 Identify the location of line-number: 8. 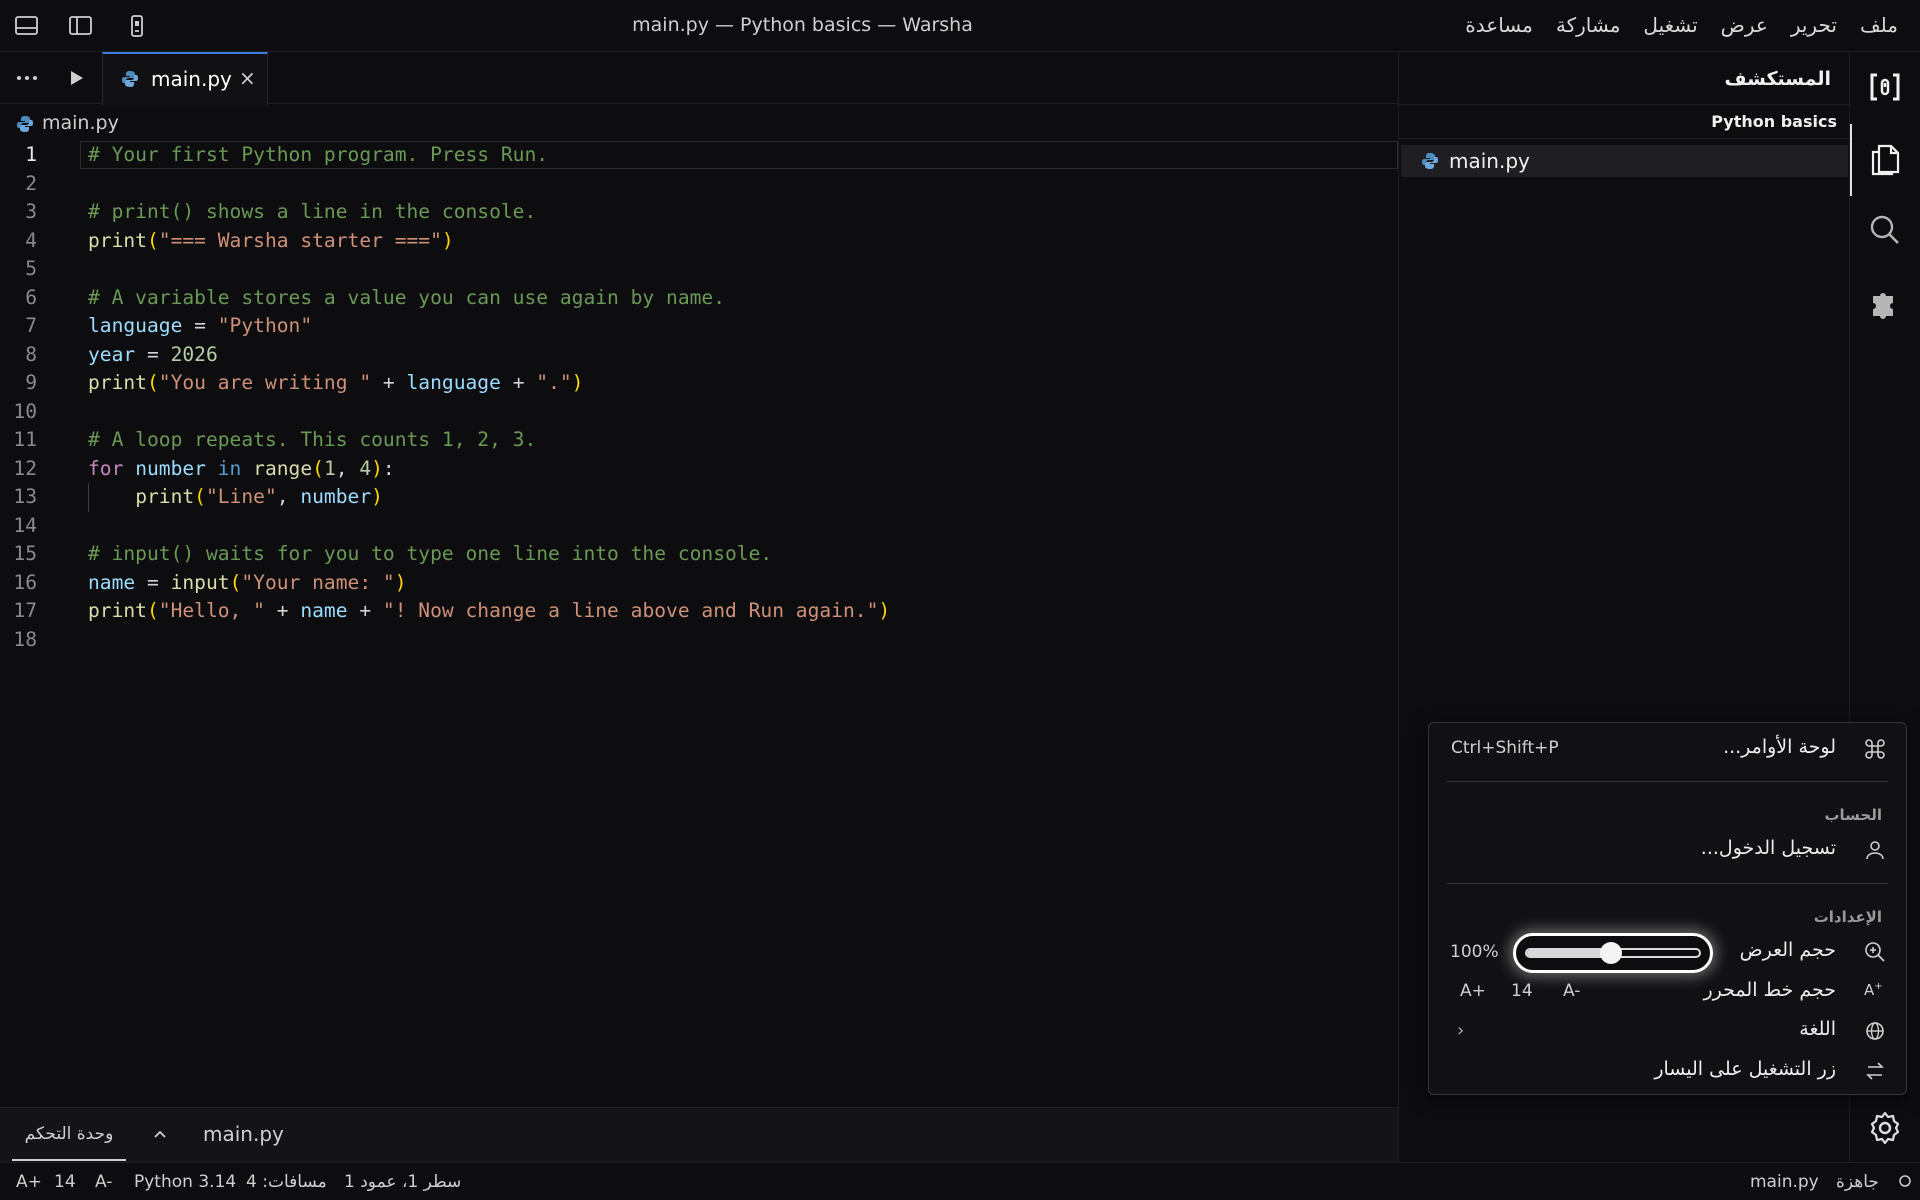
(31, 354).